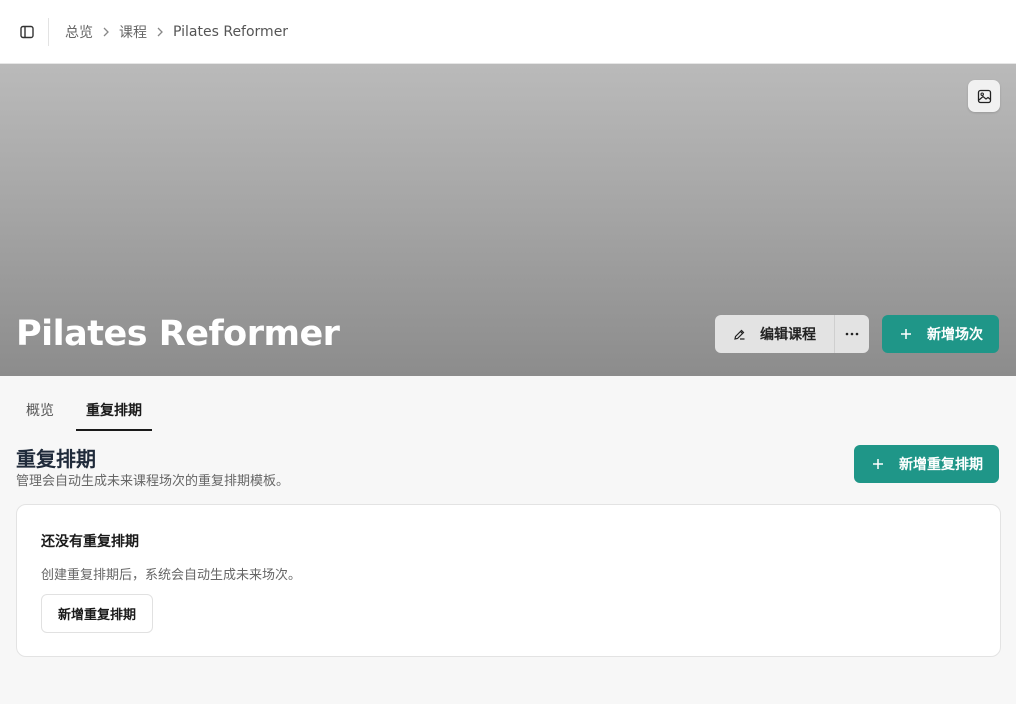 The width and height of the screenshot is (1016, 704). I want to click on top-bar: 总览 课程 Pilates Reformer, so click(508, 32).